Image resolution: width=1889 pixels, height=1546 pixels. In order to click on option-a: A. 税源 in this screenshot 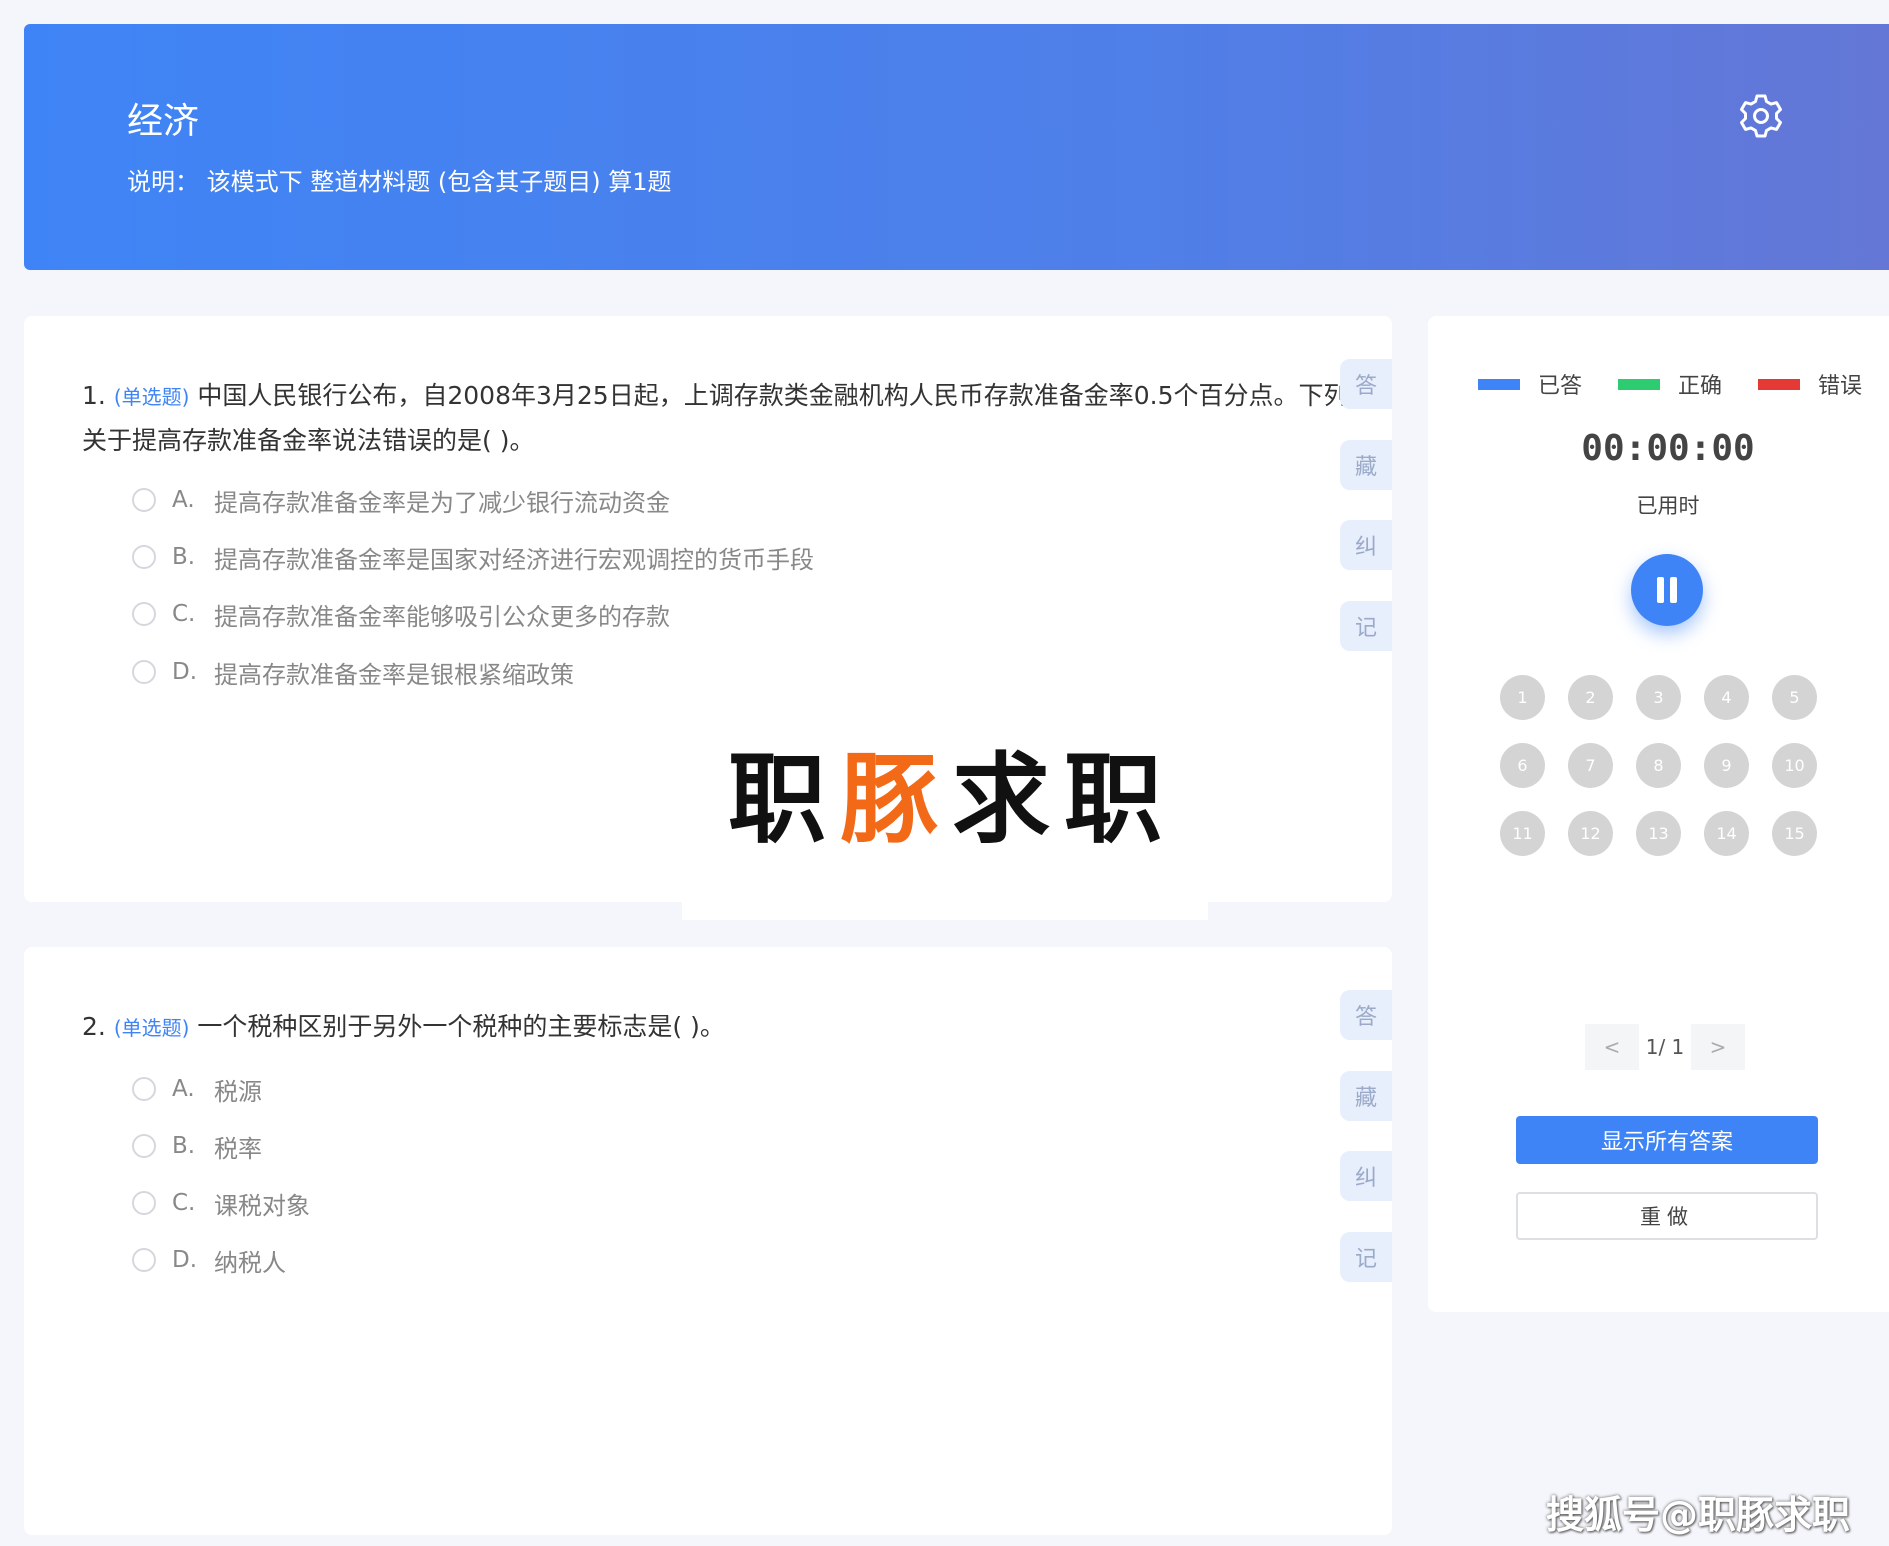, I will do `click(197, 1089)`.